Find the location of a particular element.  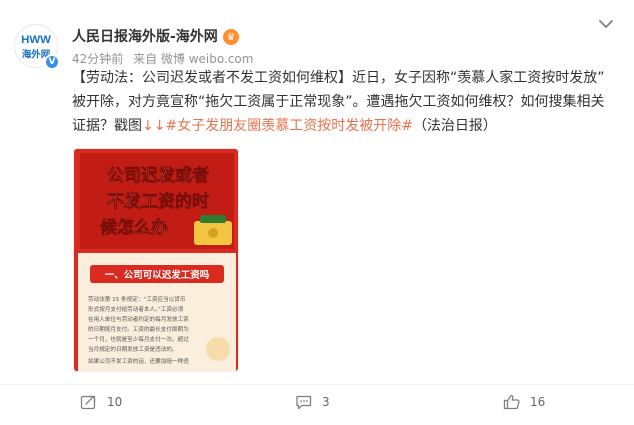

forward-count: 10 is located at coordinates (115, 402).